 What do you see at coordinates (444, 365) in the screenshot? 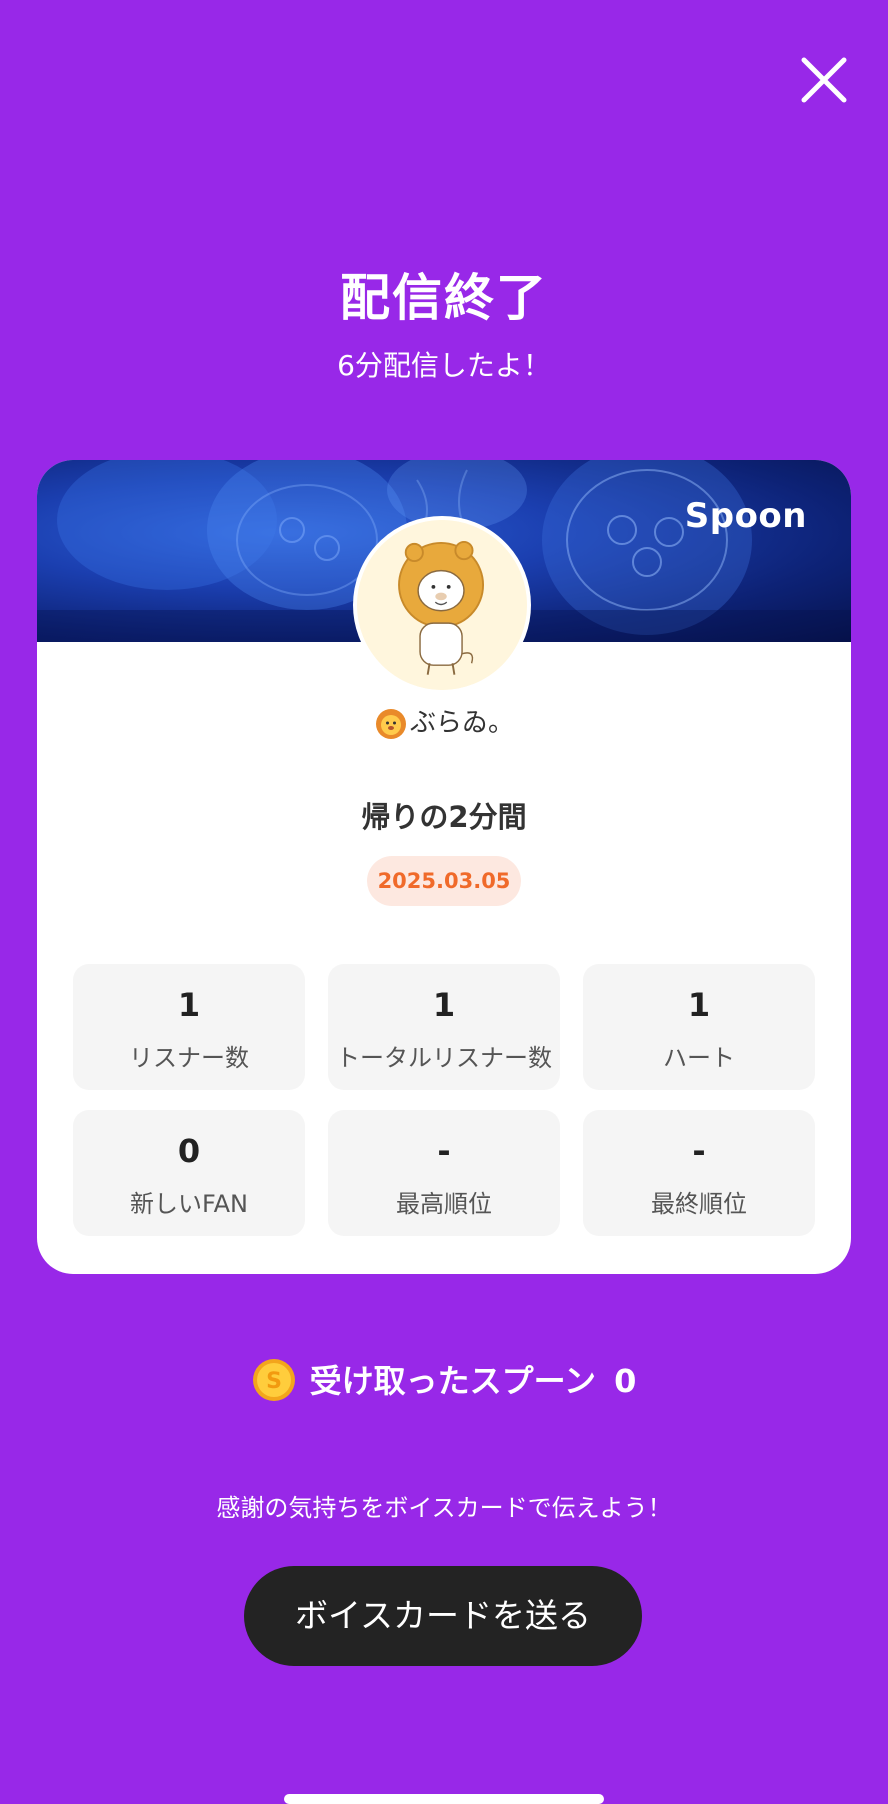
I see `broadcast-duration-text: 6分配信したよ！` at bounding box center [444, 365].